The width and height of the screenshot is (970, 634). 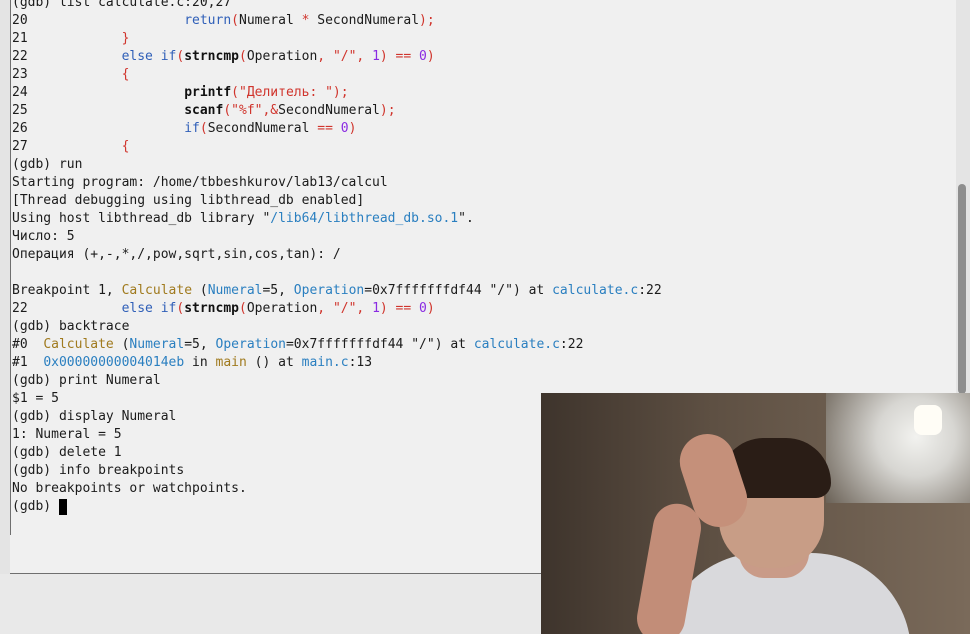 What do you see at coordinates (184, 128) in the screenshot?
I see `terminal-line: 26 if(SecondNumeral == 0)` at bounding box center [184, 128].